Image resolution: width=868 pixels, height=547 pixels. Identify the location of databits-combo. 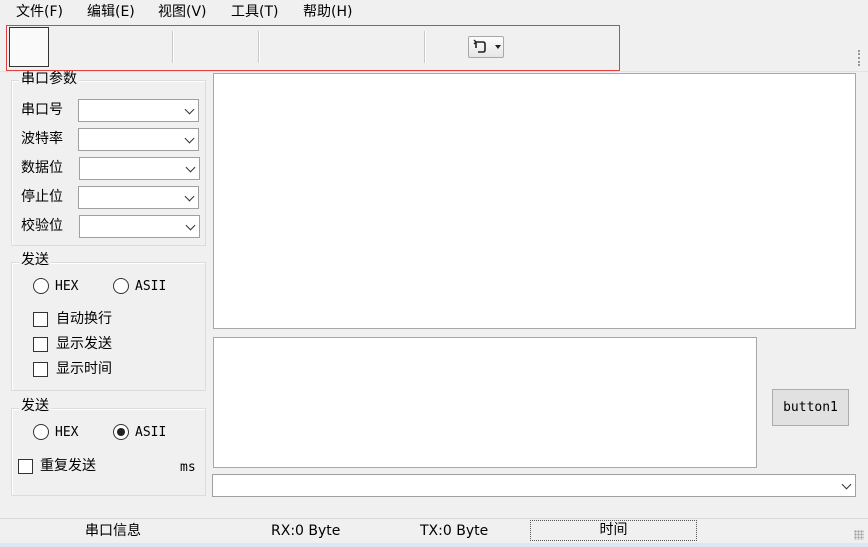
(139, 168).